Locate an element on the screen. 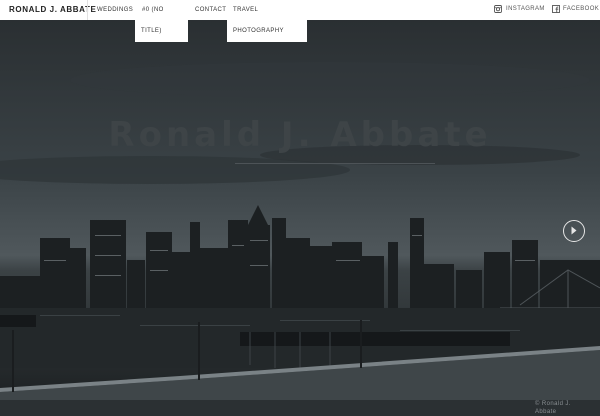 This screenshot has height=416, width=600. nav-item-travel: TRAVEL is located at coordinates (245, 10).